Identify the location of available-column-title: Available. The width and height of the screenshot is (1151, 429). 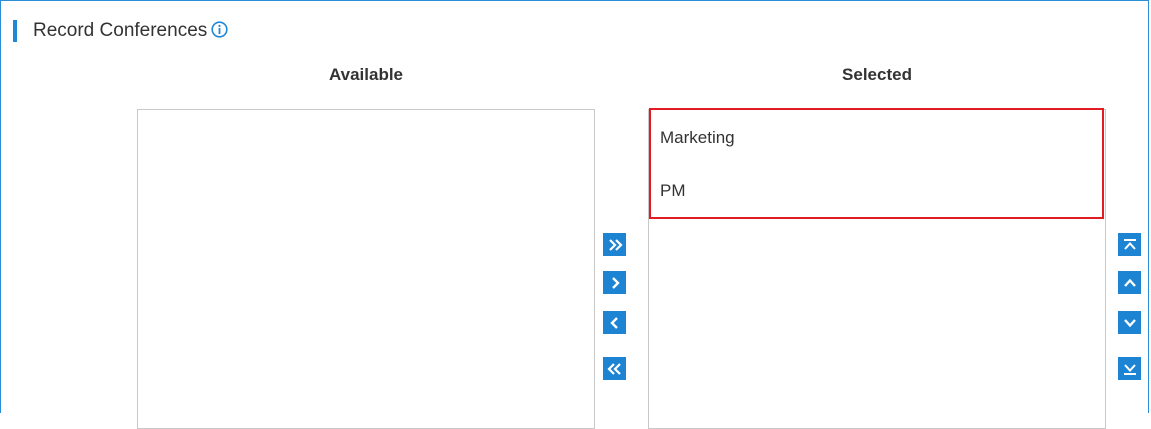
(366, 74).